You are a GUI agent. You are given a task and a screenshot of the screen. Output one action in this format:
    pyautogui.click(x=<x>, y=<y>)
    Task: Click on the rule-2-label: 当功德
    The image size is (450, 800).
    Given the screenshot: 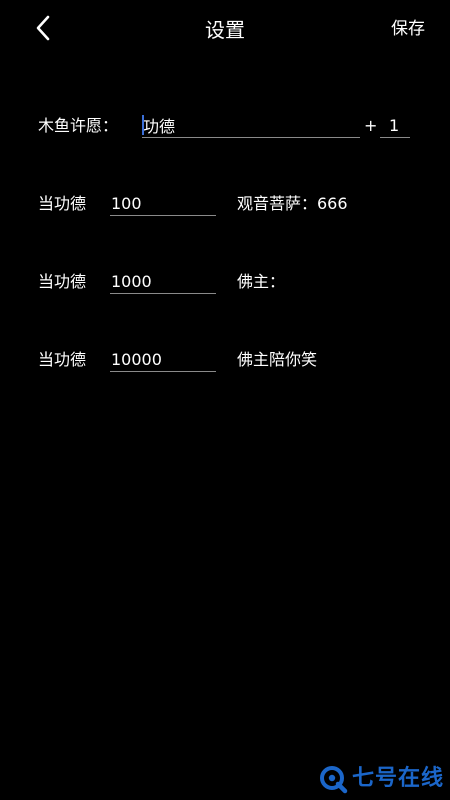 What is the action you would take?
    pyautogui.click(x=62, y=281)
    